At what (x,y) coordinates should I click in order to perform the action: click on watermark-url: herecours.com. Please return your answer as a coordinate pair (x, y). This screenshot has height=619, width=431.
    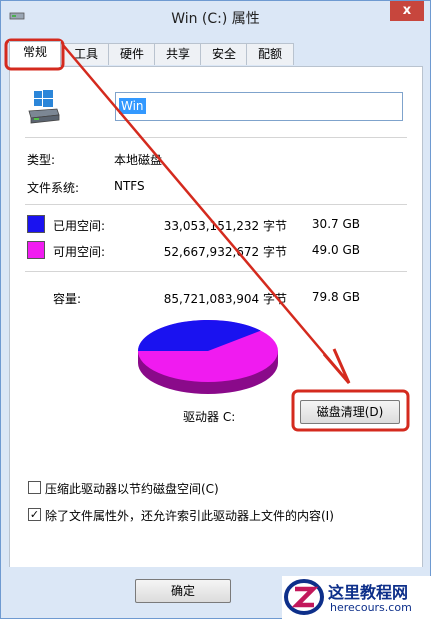
    Looking at the image, I should click on (371, 607).